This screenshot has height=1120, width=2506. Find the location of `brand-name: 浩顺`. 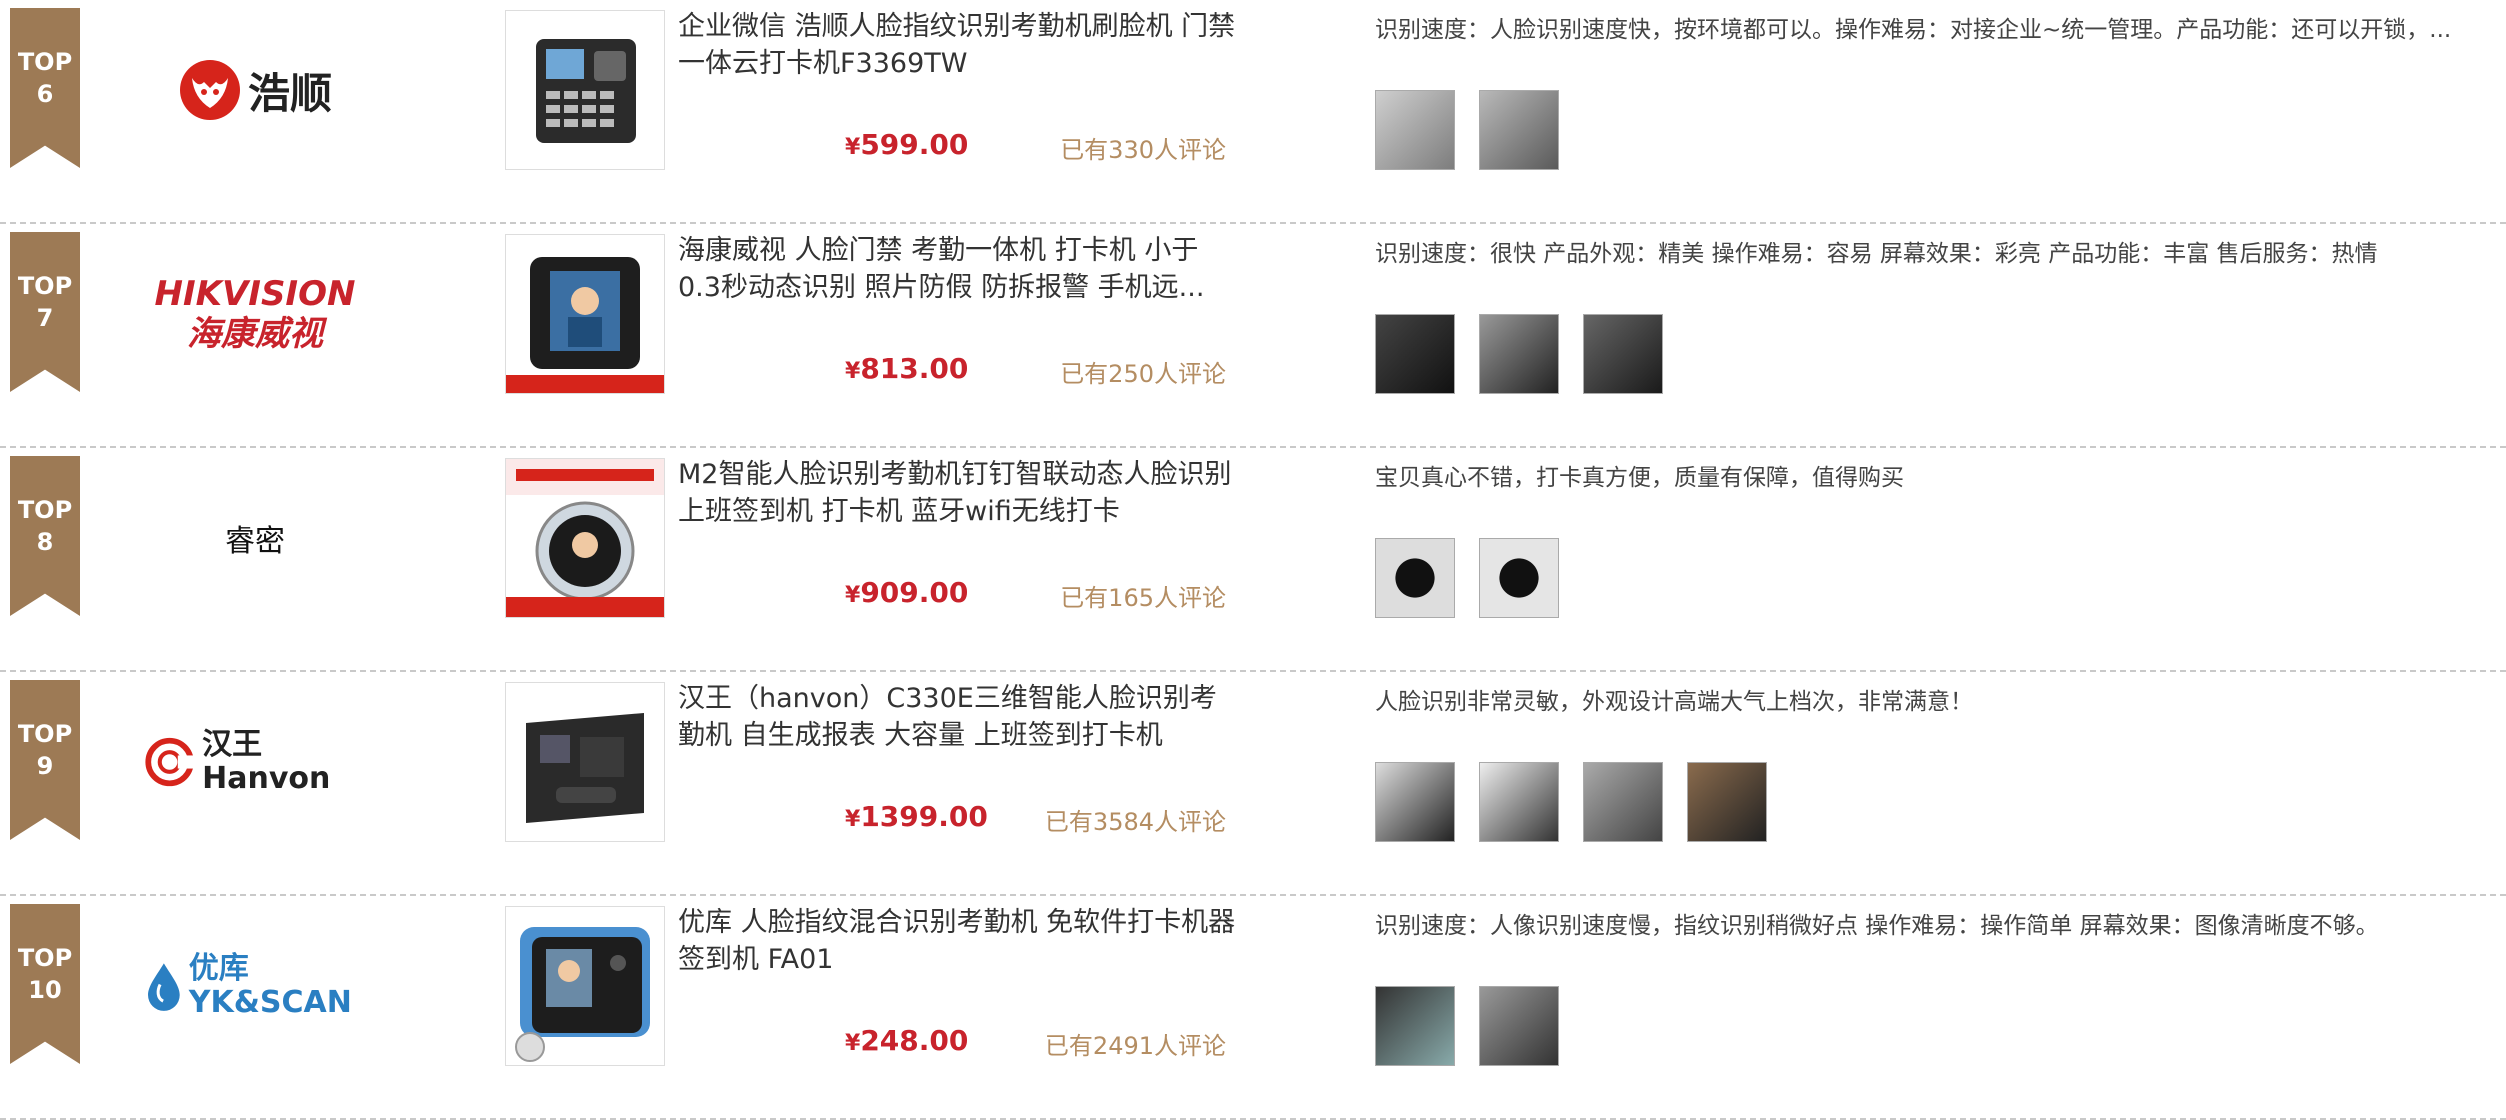

brand-name: 浩顺 is located at coordinates (289, 93).